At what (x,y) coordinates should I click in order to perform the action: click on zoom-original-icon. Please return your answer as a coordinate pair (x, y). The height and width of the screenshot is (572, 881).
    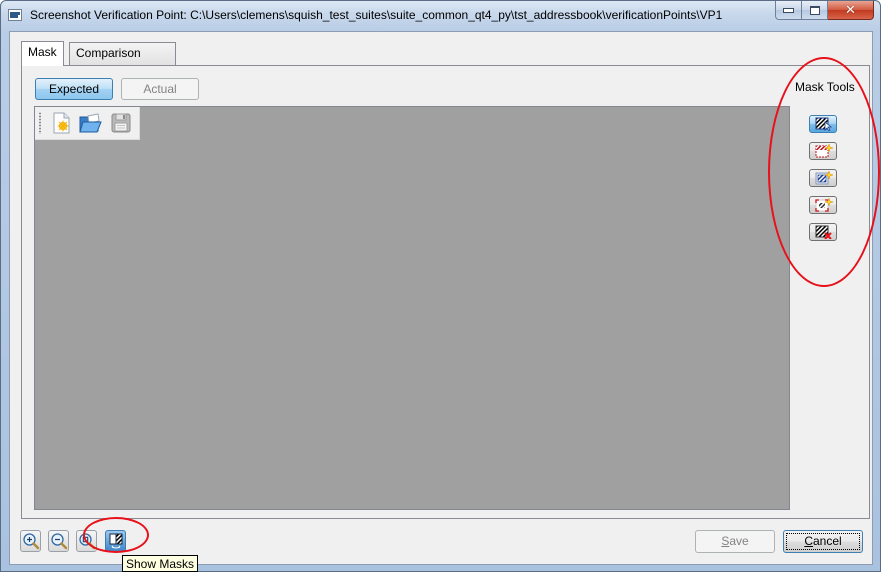
    Looking at the image, I should click on (87, 541).